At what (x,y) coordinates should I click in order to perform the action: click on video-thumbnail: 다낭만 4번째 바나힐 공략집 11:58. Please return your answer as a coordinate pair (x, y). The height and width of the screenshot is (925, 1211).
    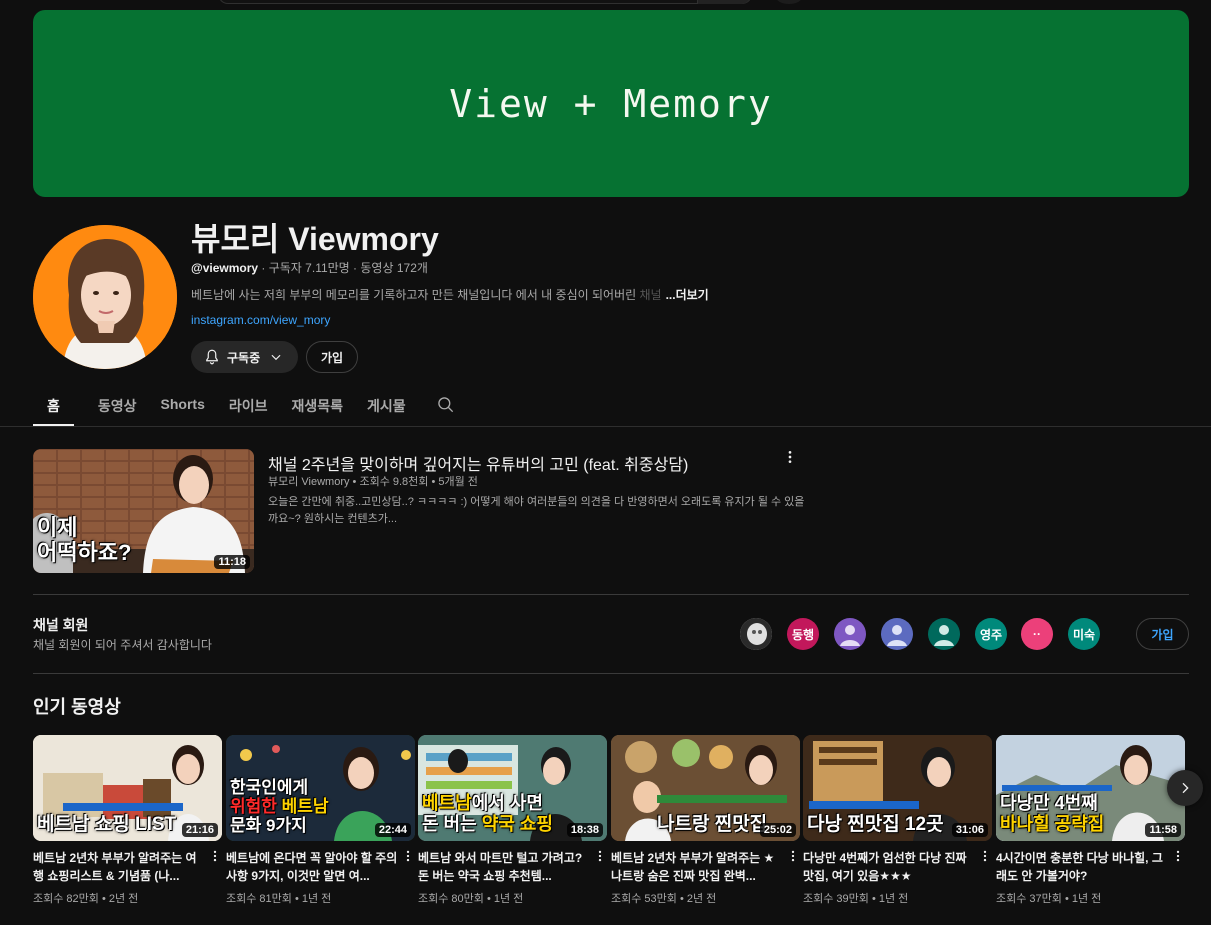
    Looking at the image, I should click on (1090, 788).